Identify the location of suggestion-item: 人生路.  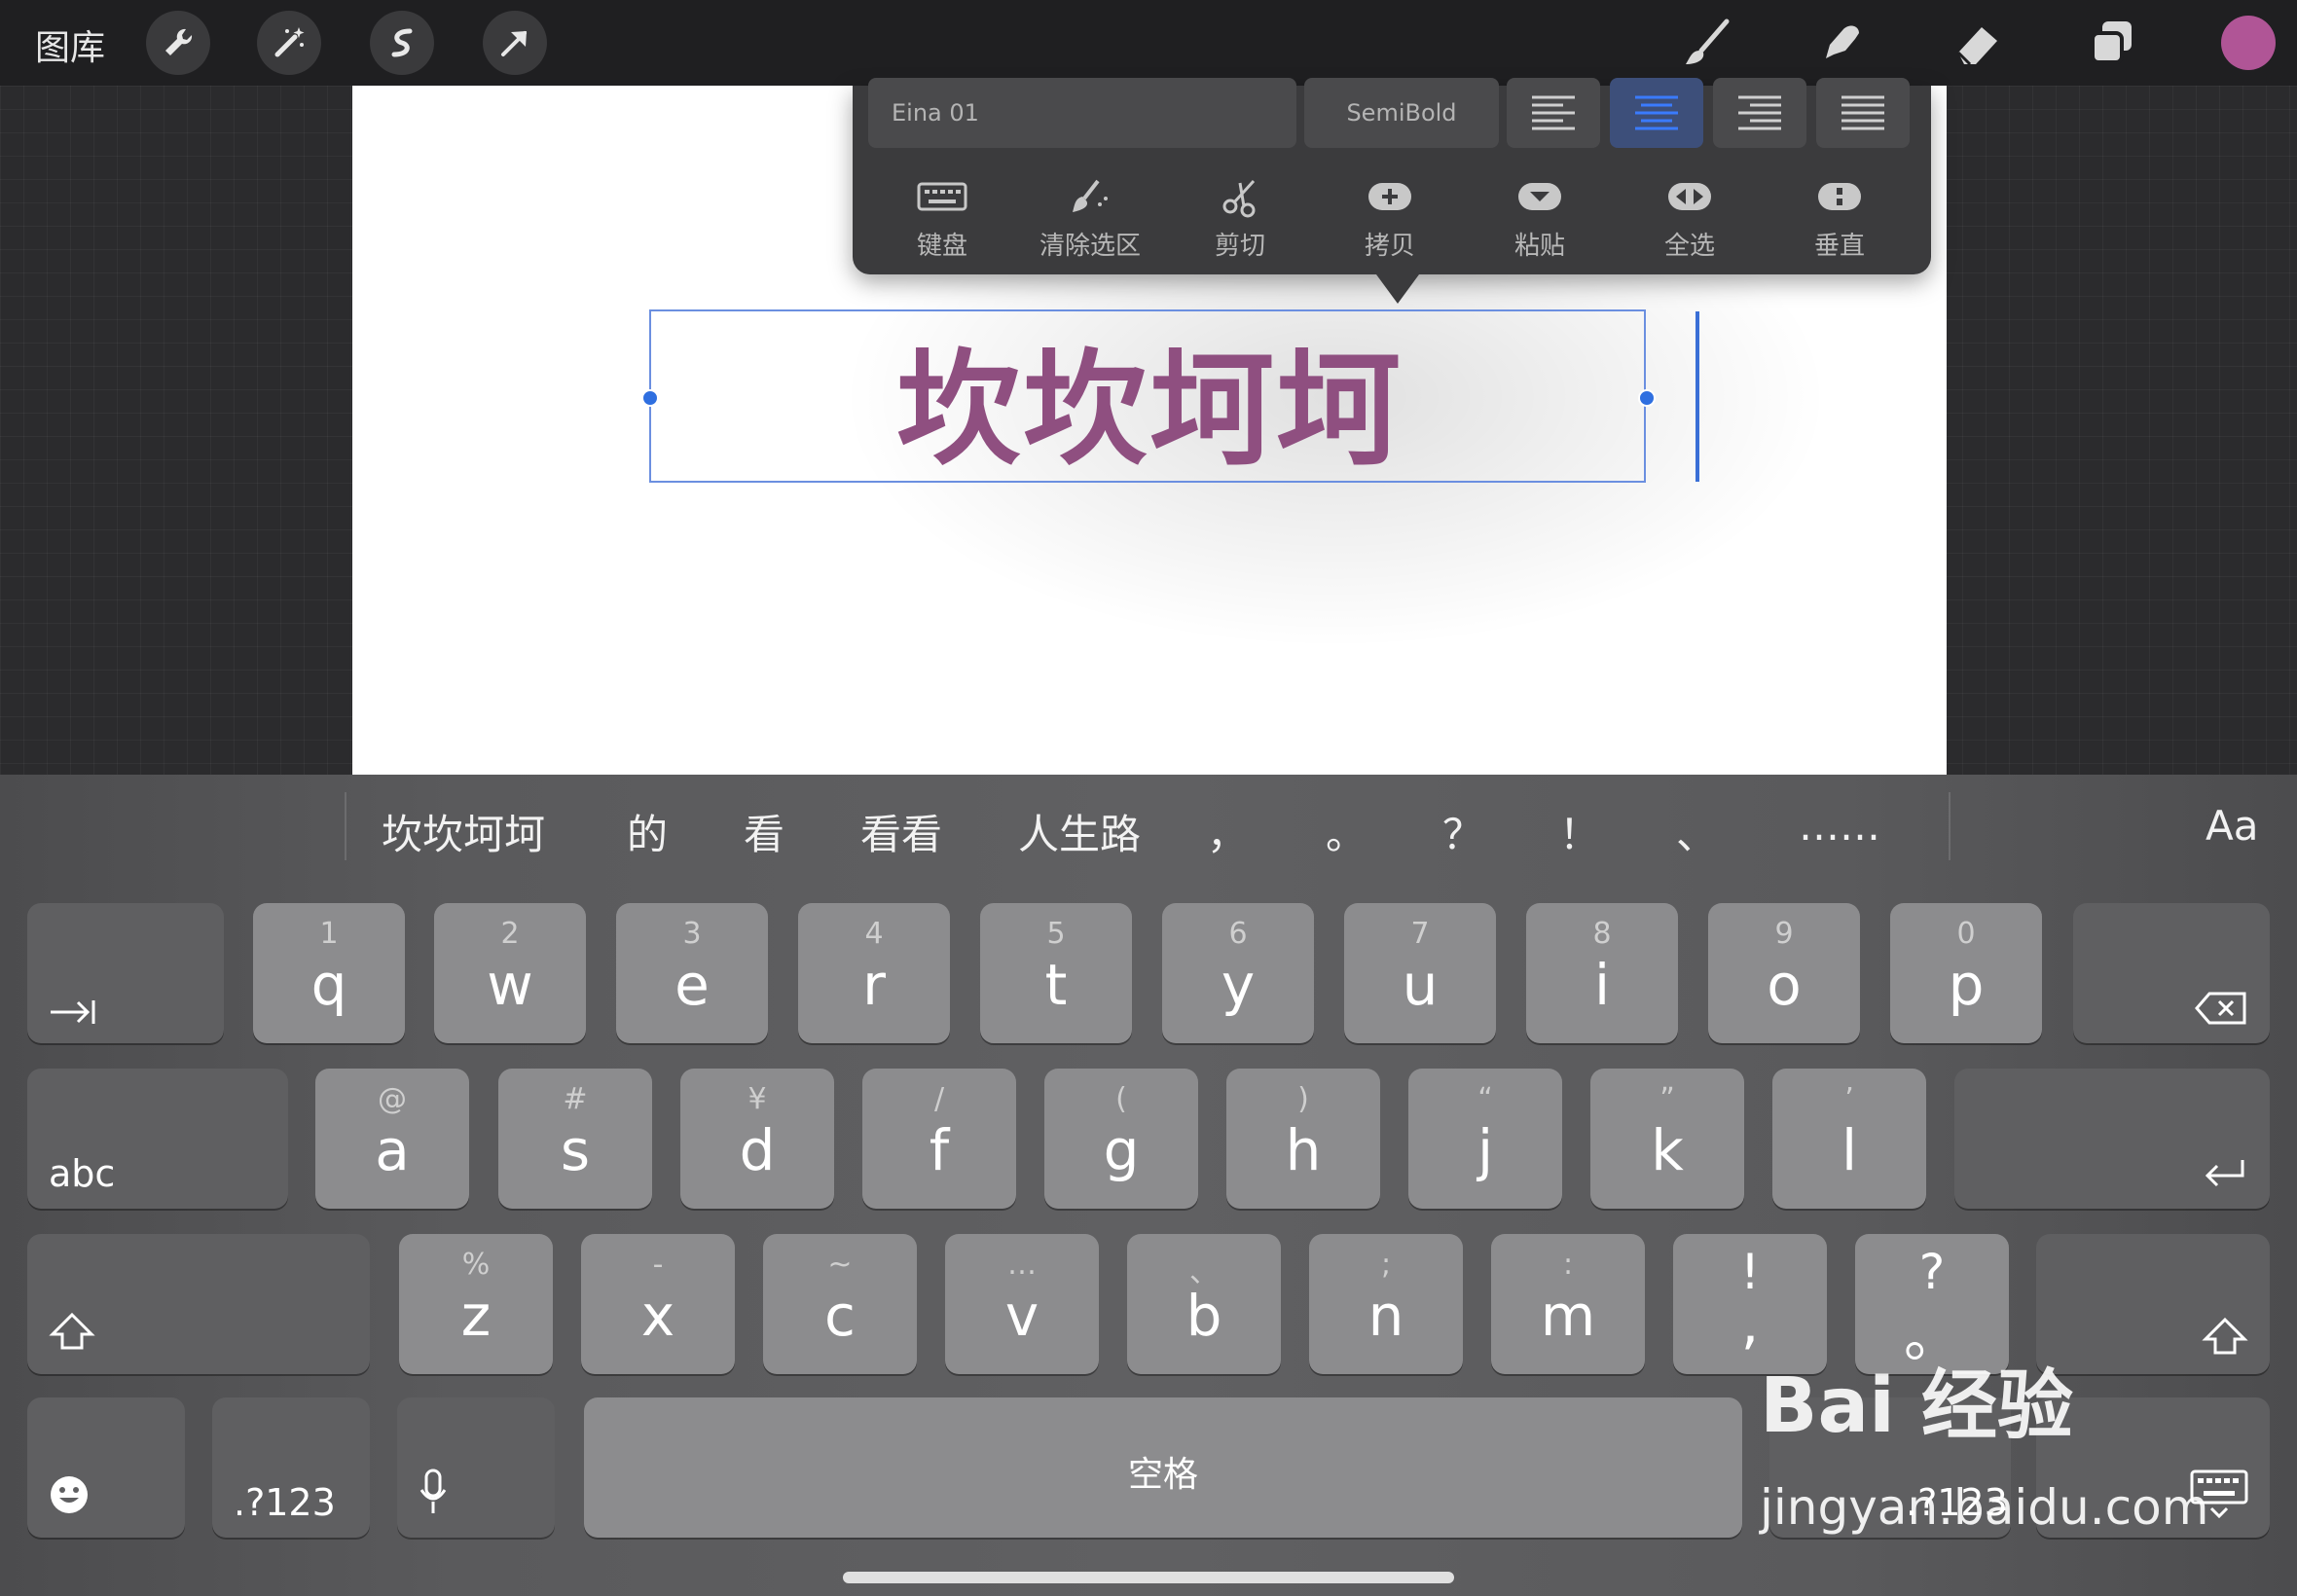
(1079, 832).